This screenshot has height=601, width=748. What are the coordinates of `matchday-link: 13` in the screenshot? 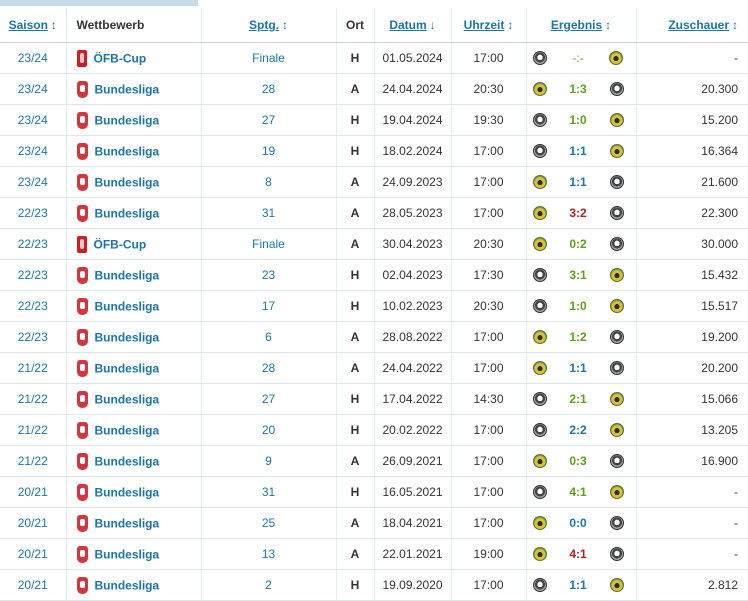 It's located at (269, 554).